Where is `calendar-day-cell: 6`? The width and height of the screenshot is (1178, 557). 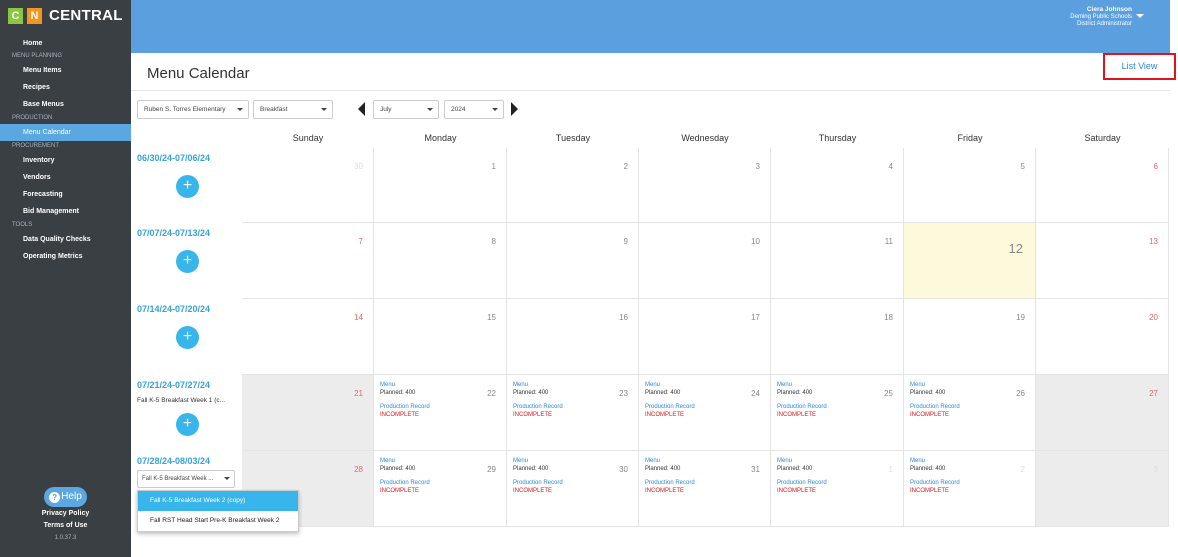 calendar-day-cell: 6 is located at coordinates (1102, 185).